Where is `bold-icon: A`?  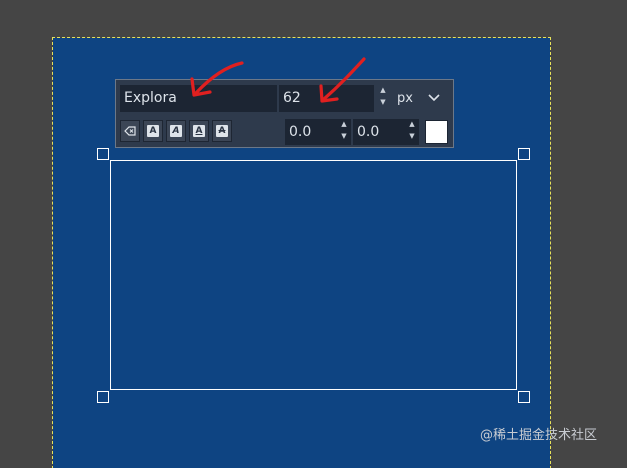
bold-icon: A is located at coordinates (153, 131).